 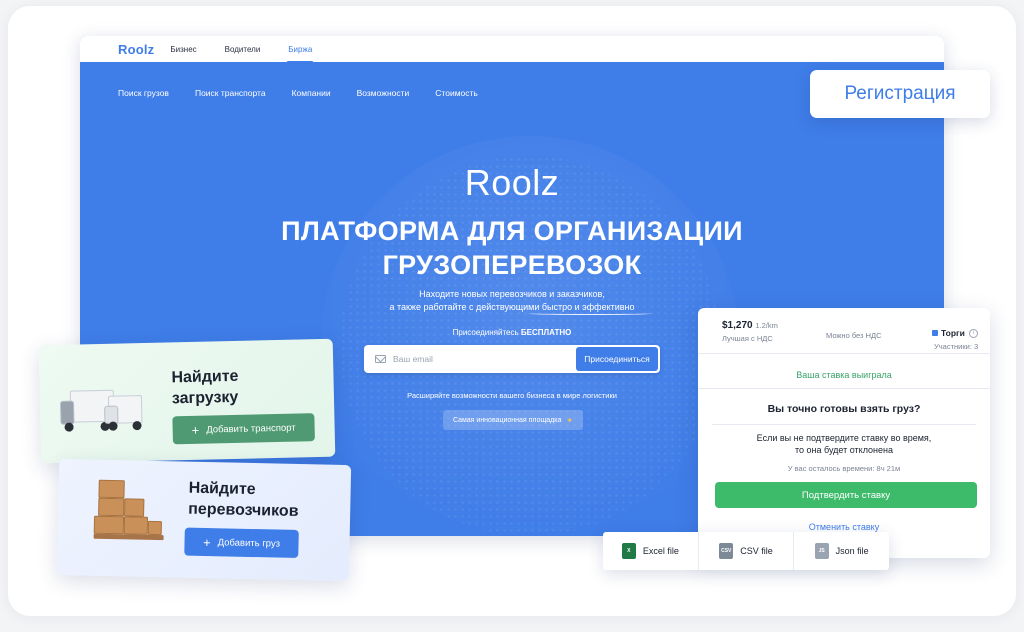 I want to click on chip-text: Самая инновационная площадка, so click(x=507, y=420).